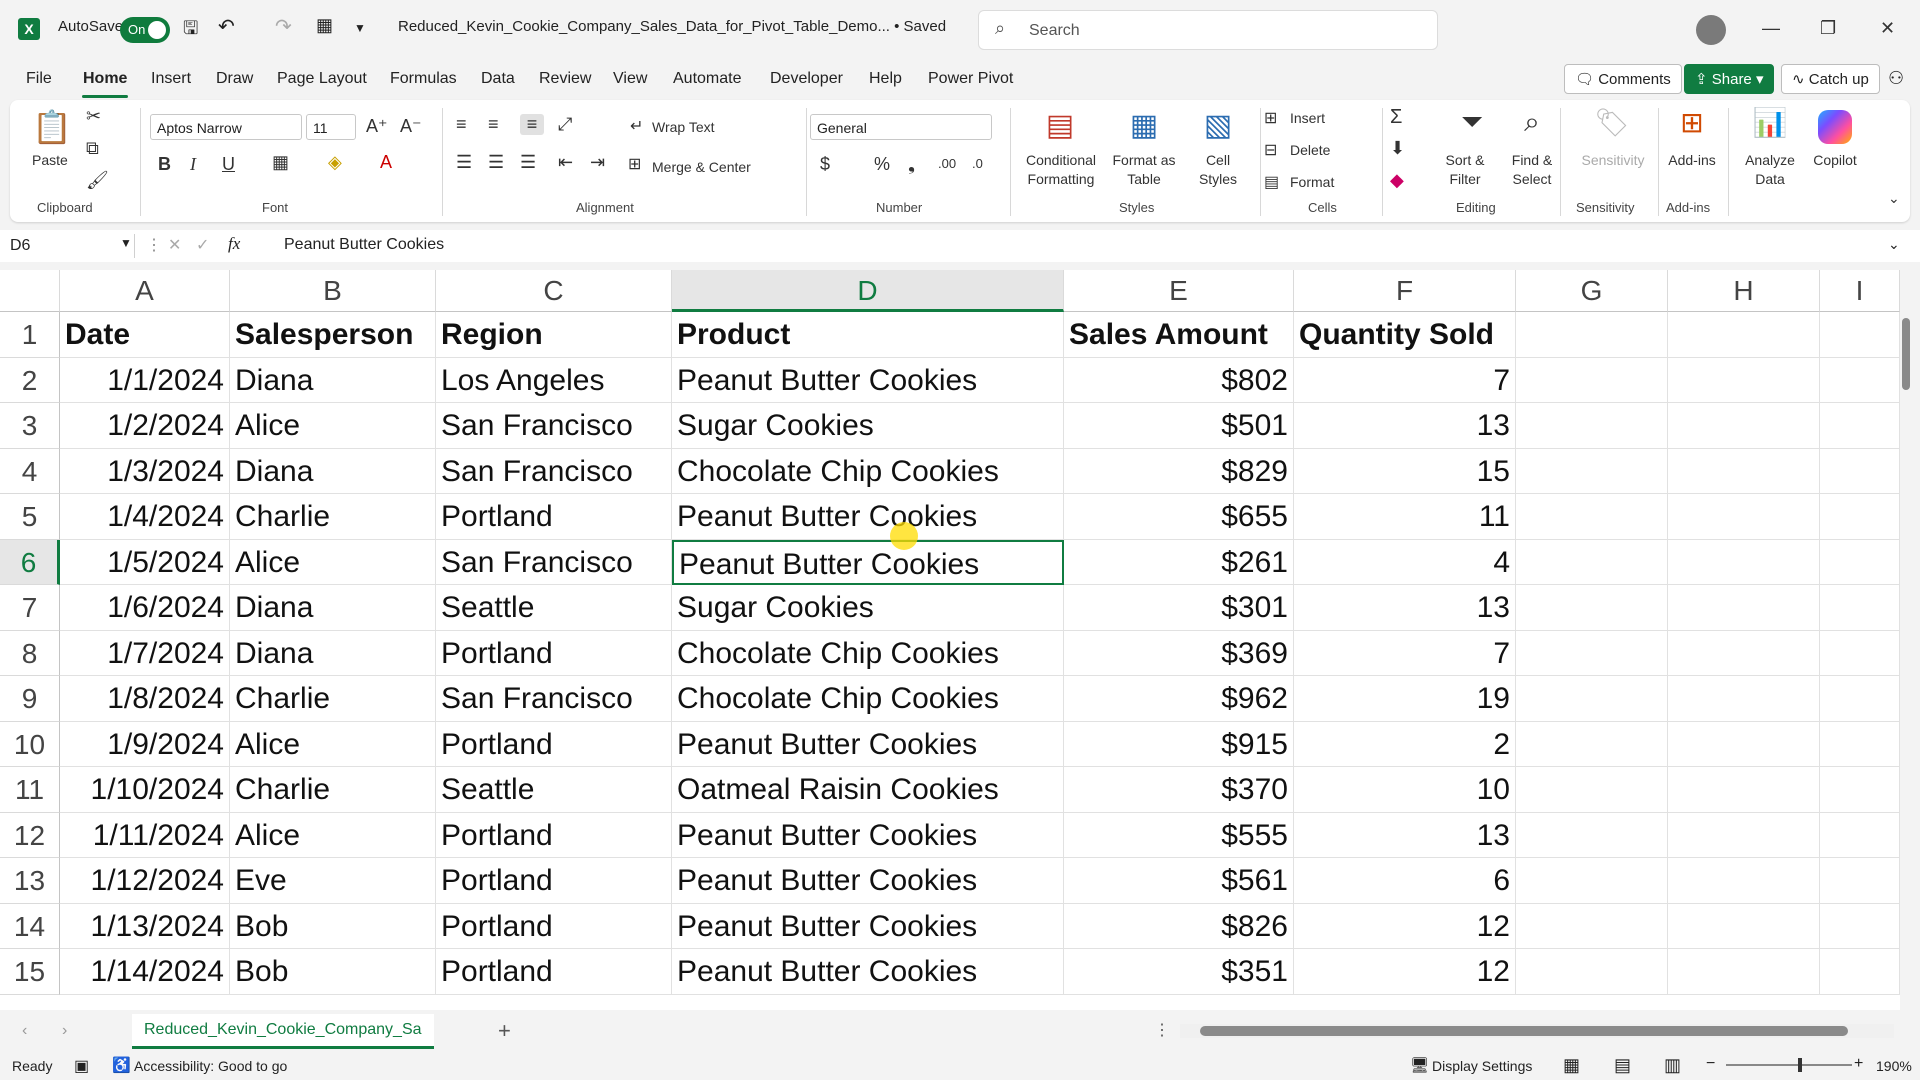 This screenshot has width=1920, height=1080. Describe the element at coordinates (1179, 972) in the screenshot. I see `cell-sales-amount: $351` at that location.